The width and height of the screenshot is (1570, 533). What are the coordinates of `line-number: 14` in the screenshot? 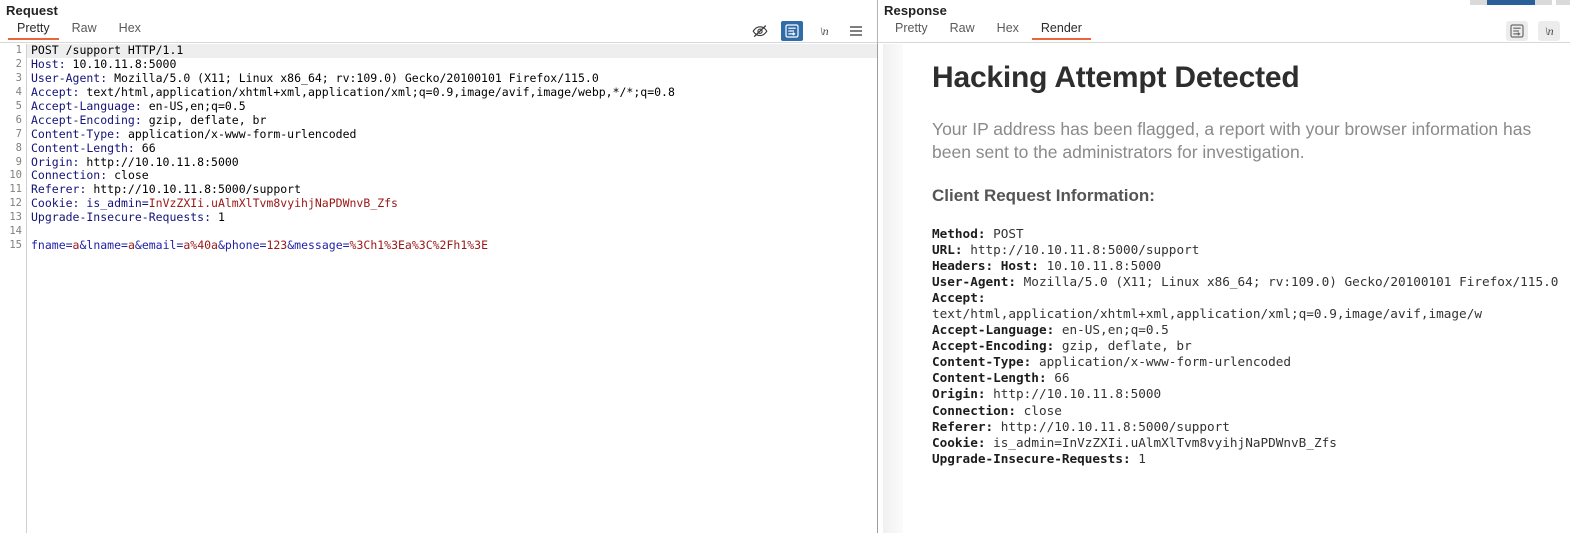 It's located at (15, 231).